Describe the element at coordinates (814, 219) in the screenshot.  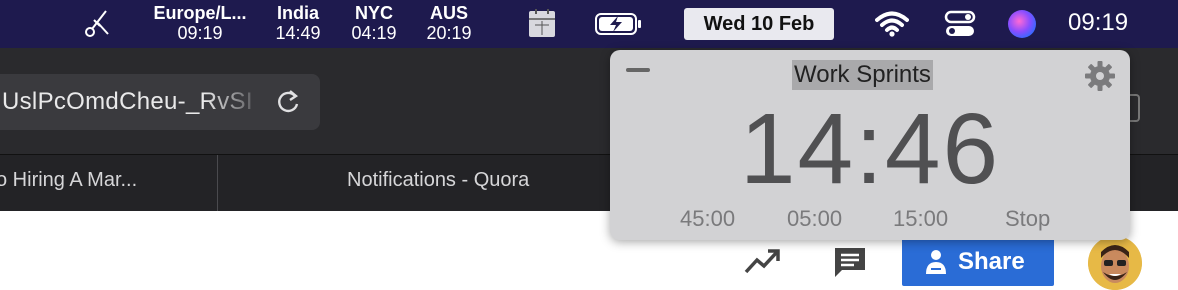
I see `preset-05: 05:00` at that location.